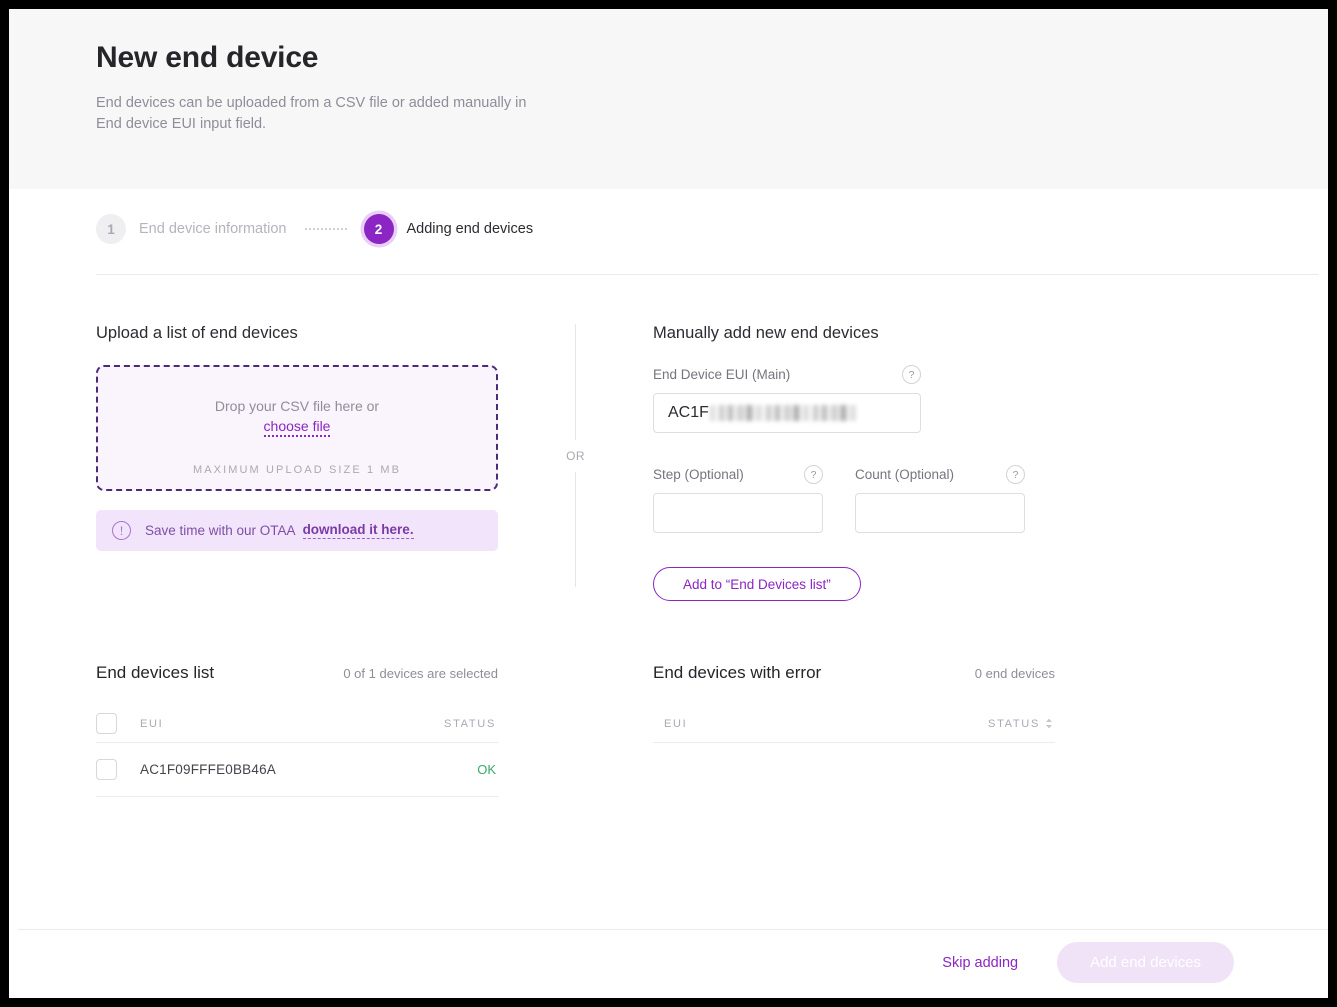  What do you see at coordinates (575, 730) in the screenshot?
I see `tables-gap` at bounding box center [575, 730].